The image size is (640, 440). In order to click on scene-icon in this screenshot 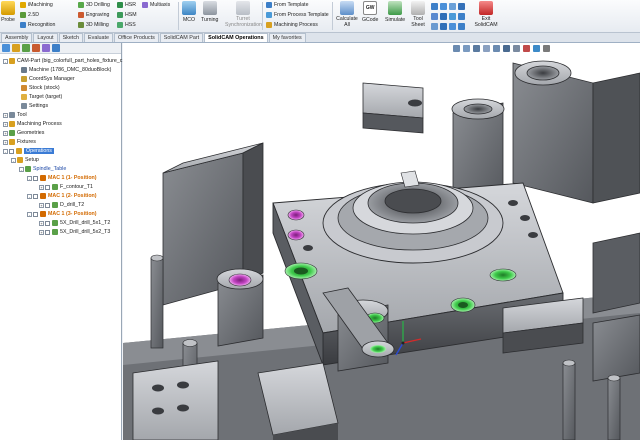, I will do `click(536, 48)`.